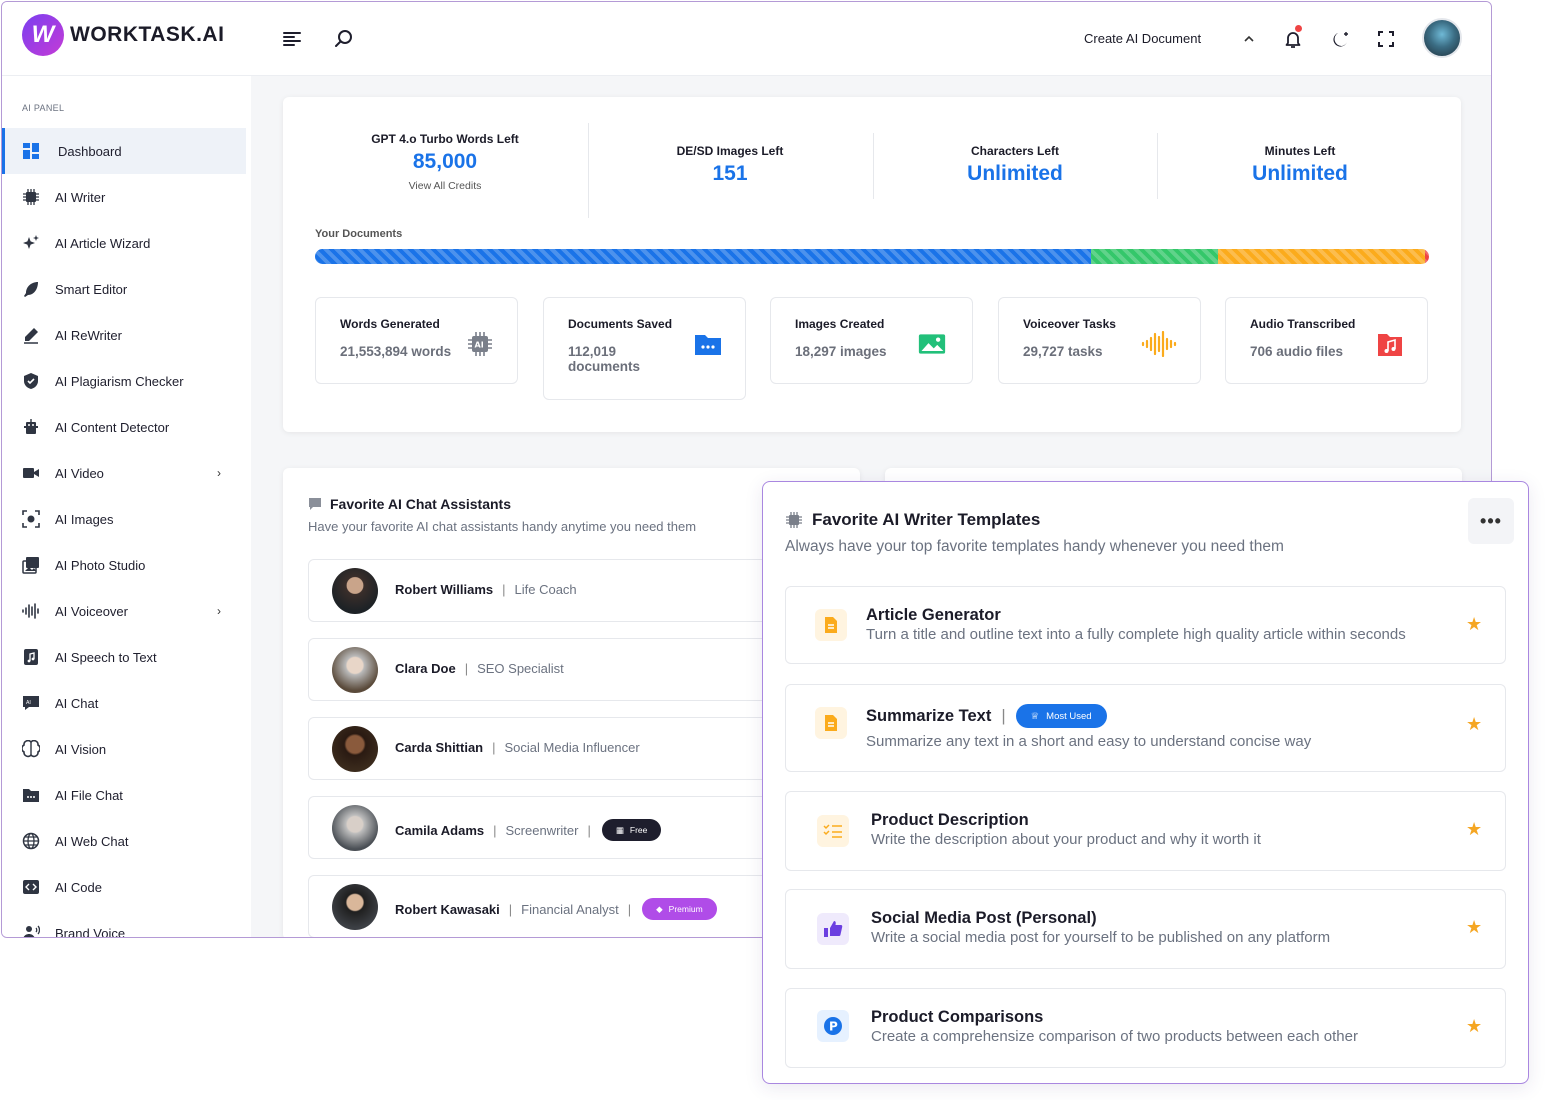  I want to click on credit-label: Characters Left, so click(1015, 151).